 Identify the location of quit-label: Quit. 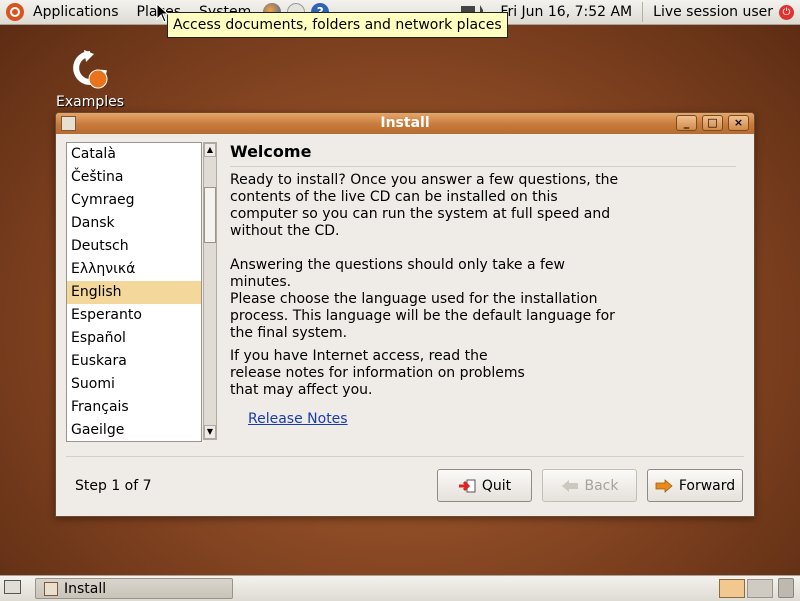
(496, 485).